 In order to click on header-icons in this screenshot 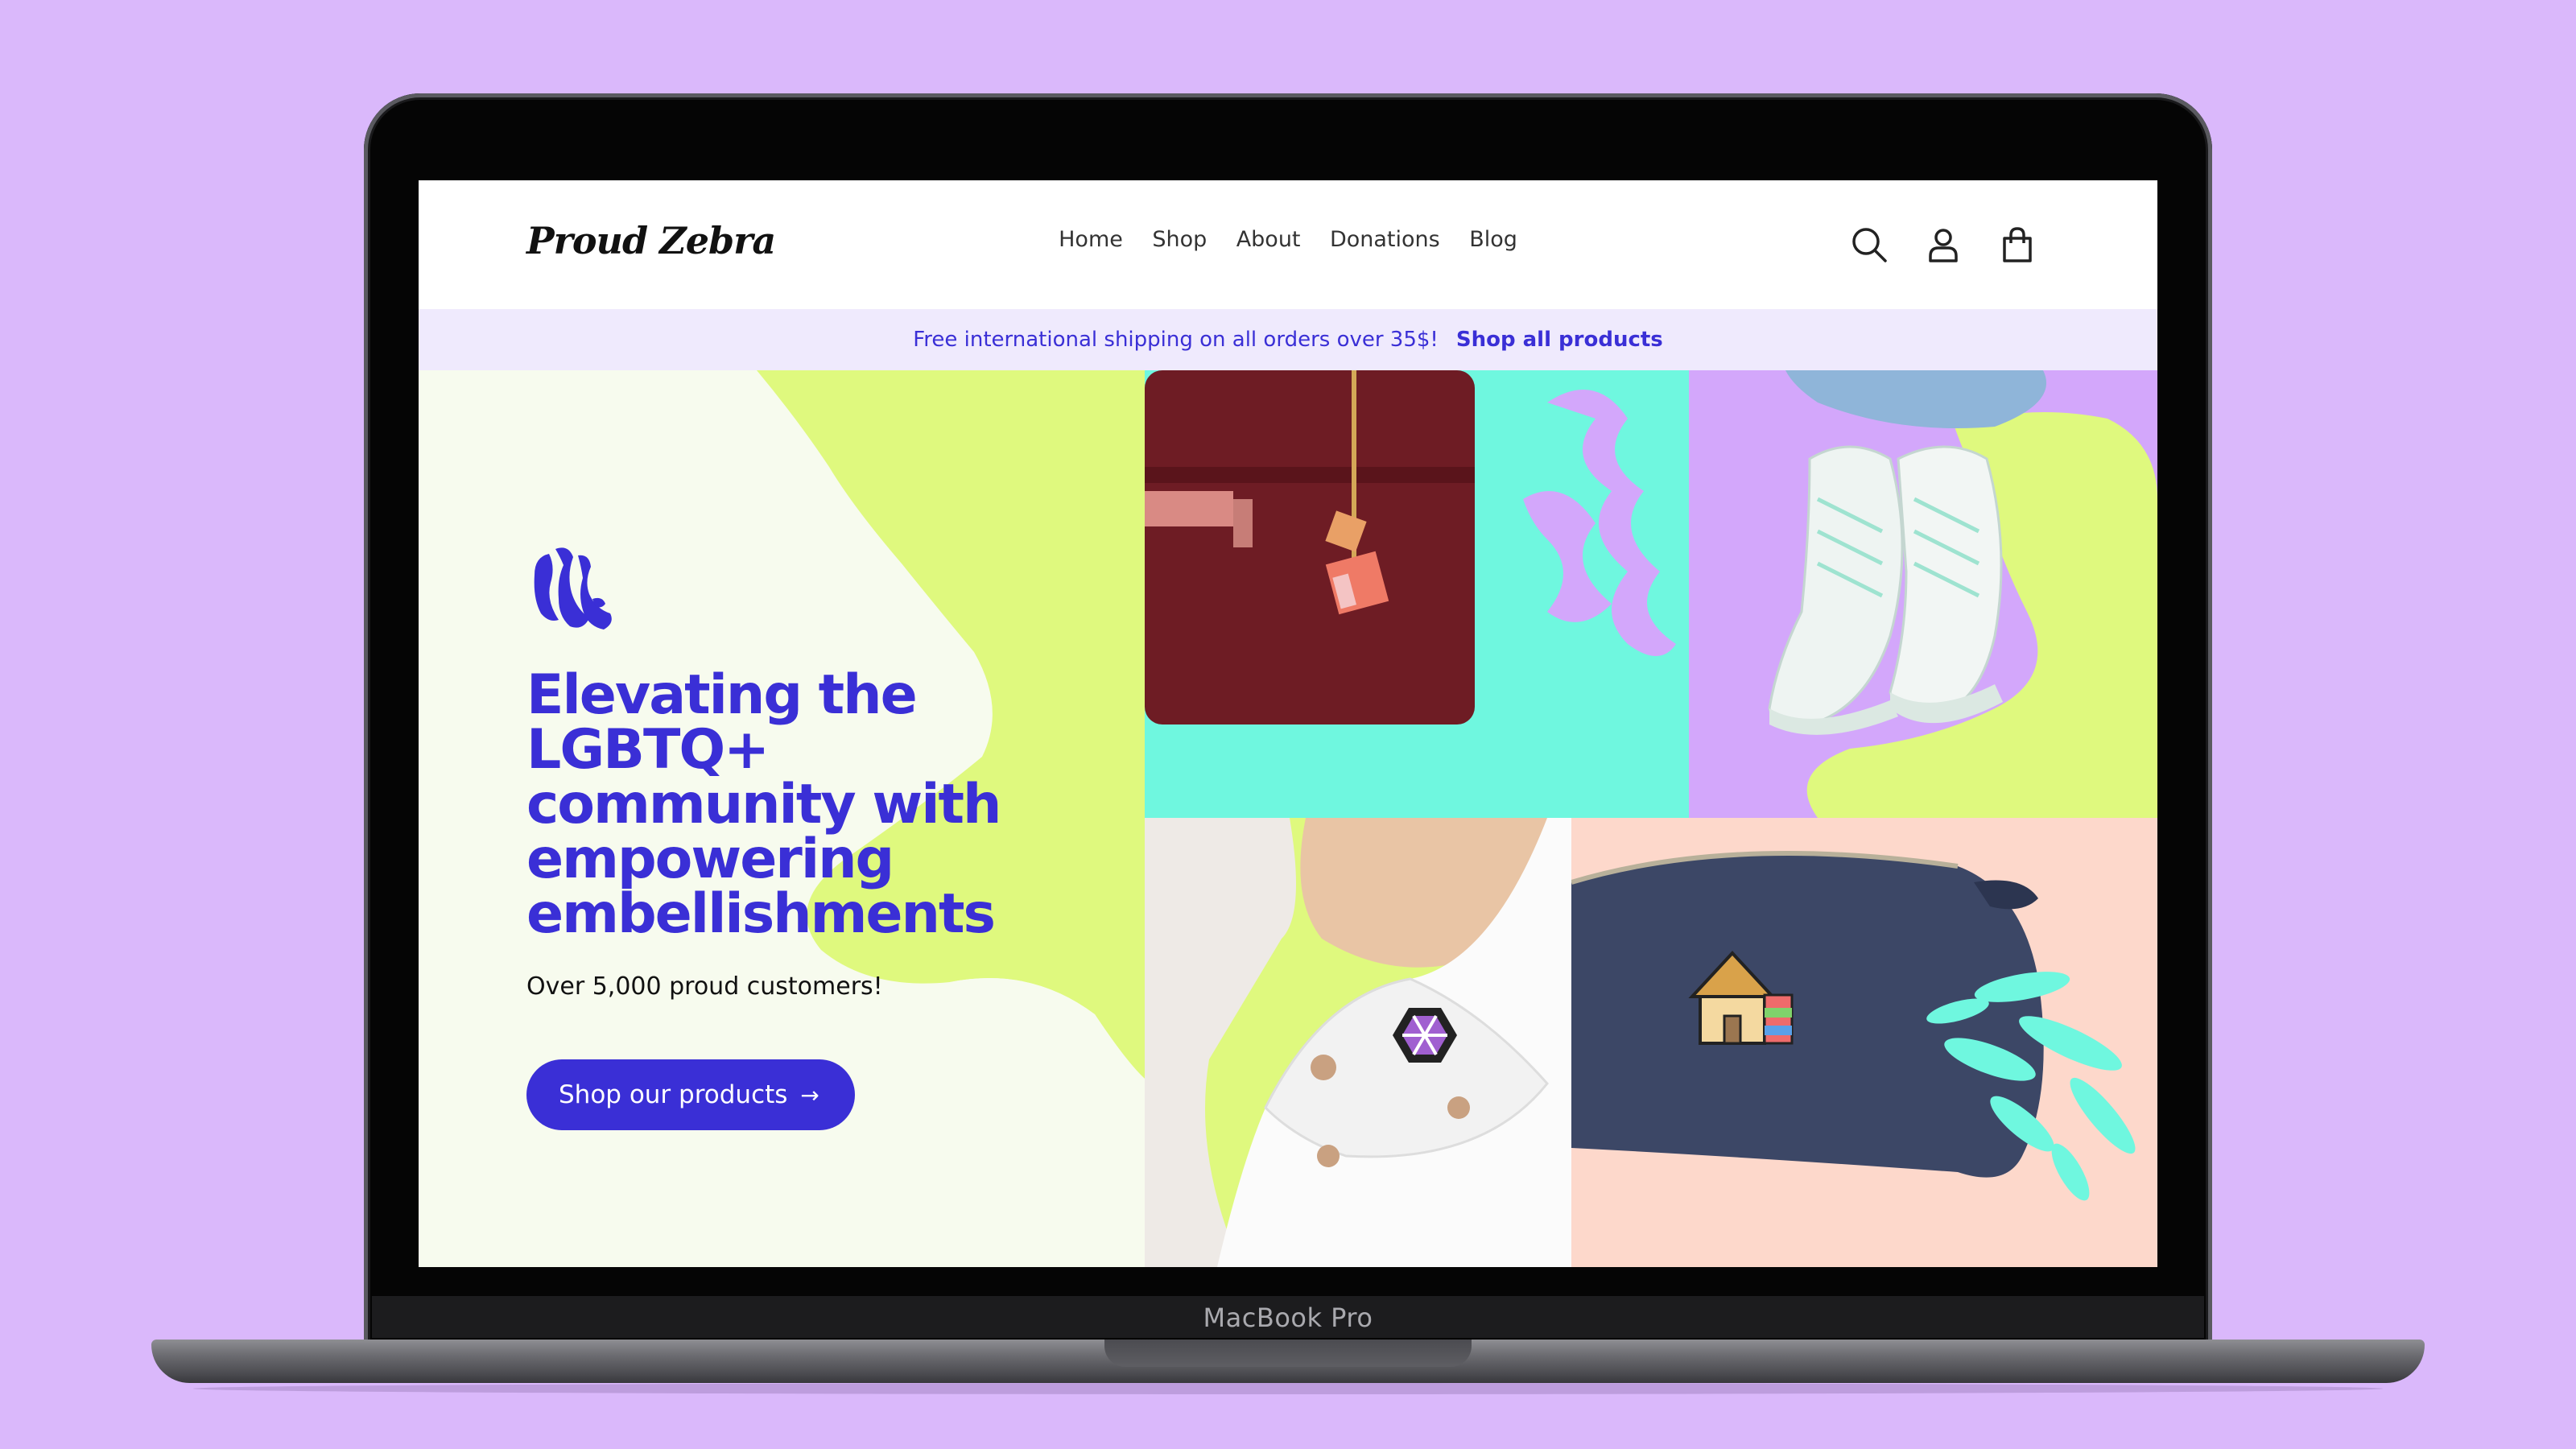, I will do `click(1943, 244)`.